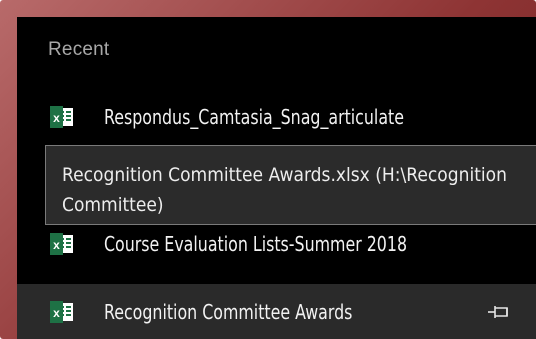 The image size is (536, 339). Describe the element at coordinates (500, 312) in the screenshot. I see `pin-icon` at that location.